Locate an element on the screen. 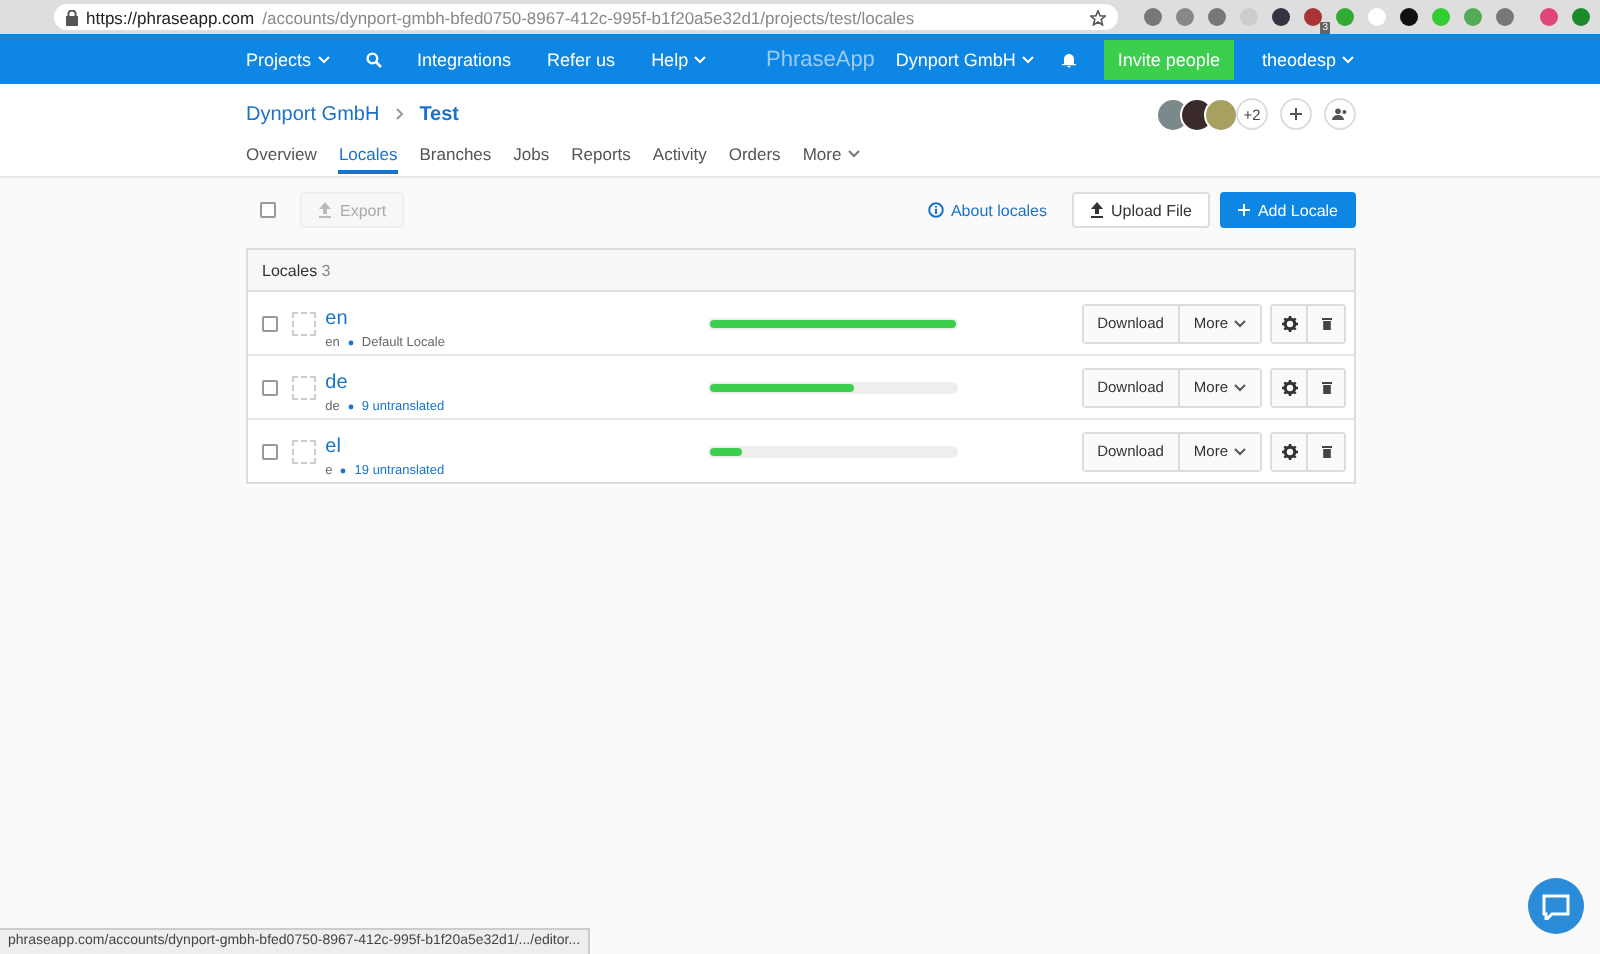 The height and width of the screenshot is (954, 1600). user-menu: theodesp is located at coordinates (1298, 59).